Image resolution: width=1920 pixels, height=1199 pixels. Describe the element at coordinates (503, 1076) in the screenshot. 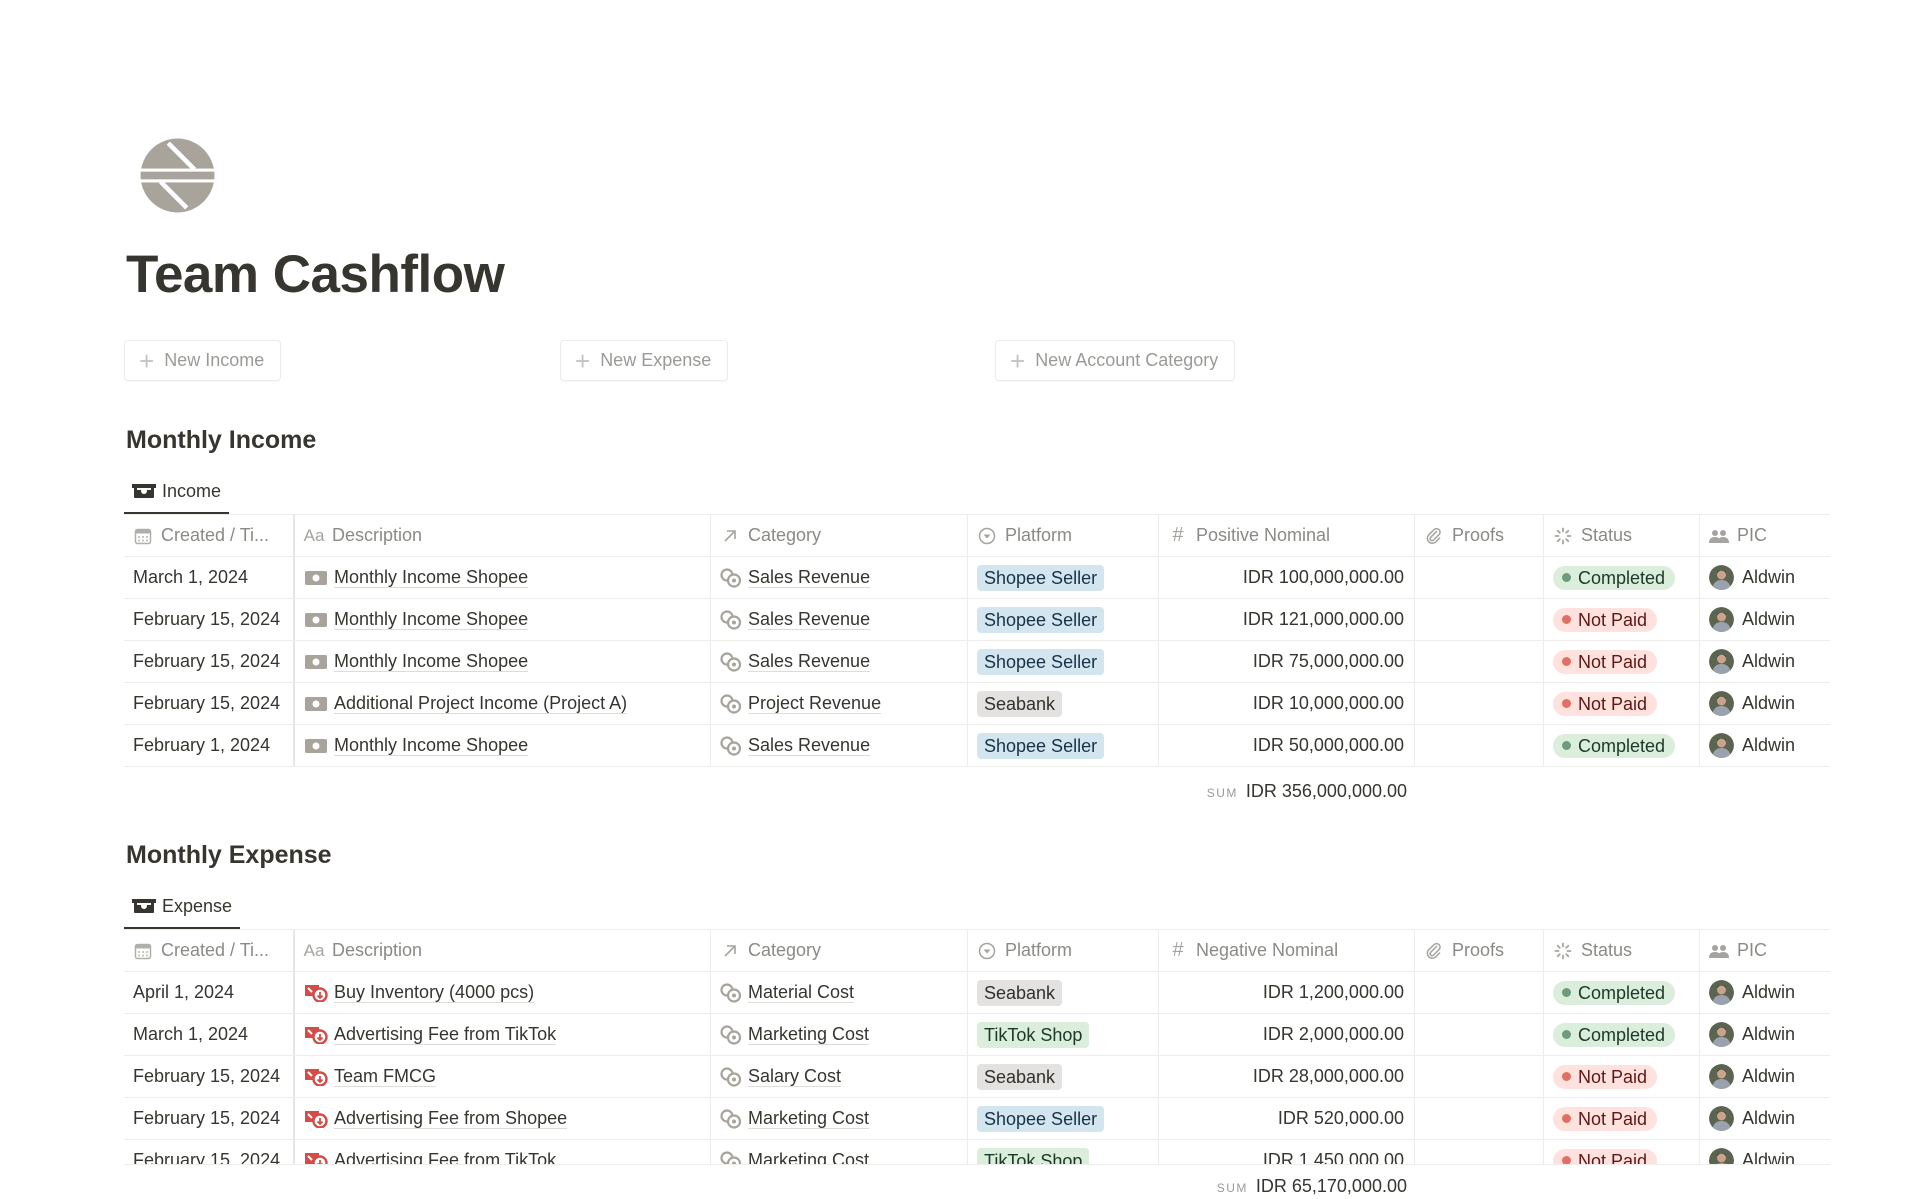

I see `cell-description: Team FMCG` at that location.